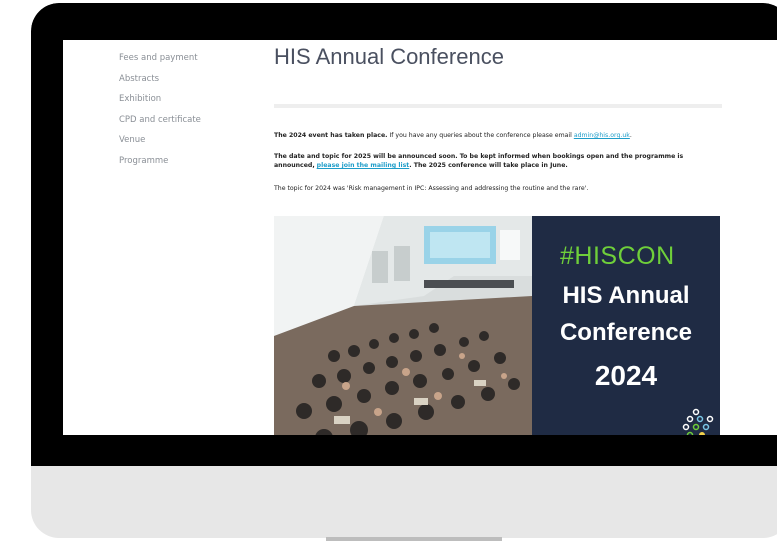 The image size is (777, 541). I want to click on sidebar-item-venue: Venue, so click(189, 140).